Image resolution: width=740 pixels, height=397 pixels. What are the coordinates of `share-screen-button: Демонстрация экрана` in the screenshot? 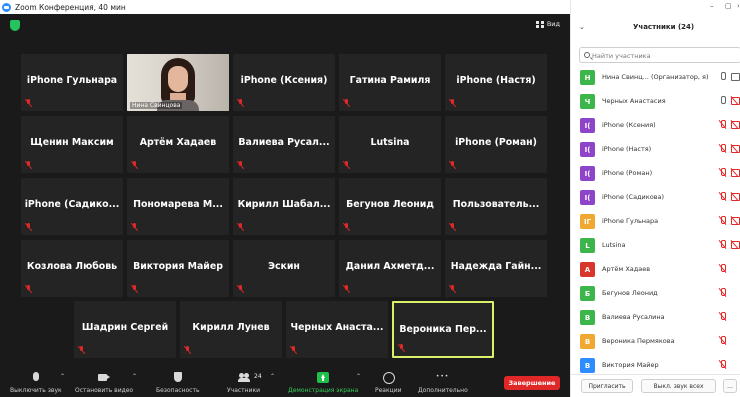 It's located at (323, 380).